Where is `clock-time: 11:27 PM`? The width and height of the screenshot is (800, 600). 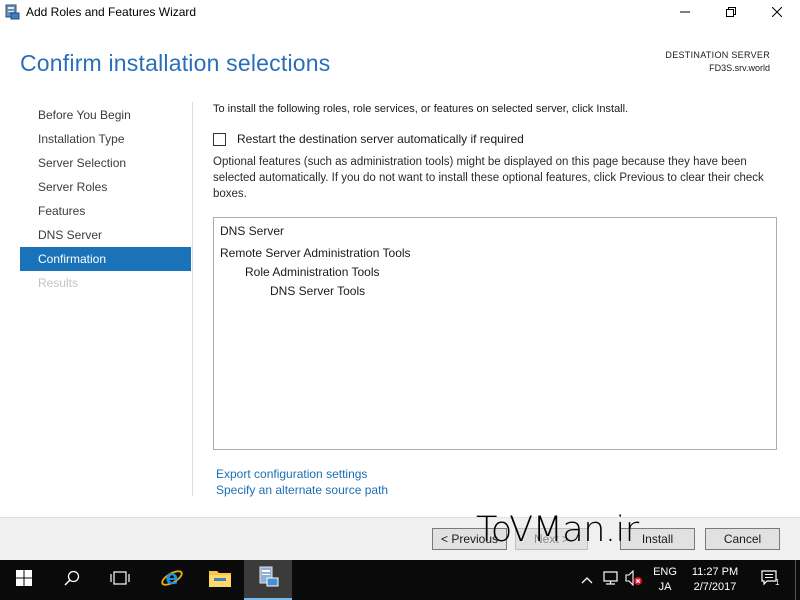 clock-time: 11:27 PM is located at coordinates (715, 572).